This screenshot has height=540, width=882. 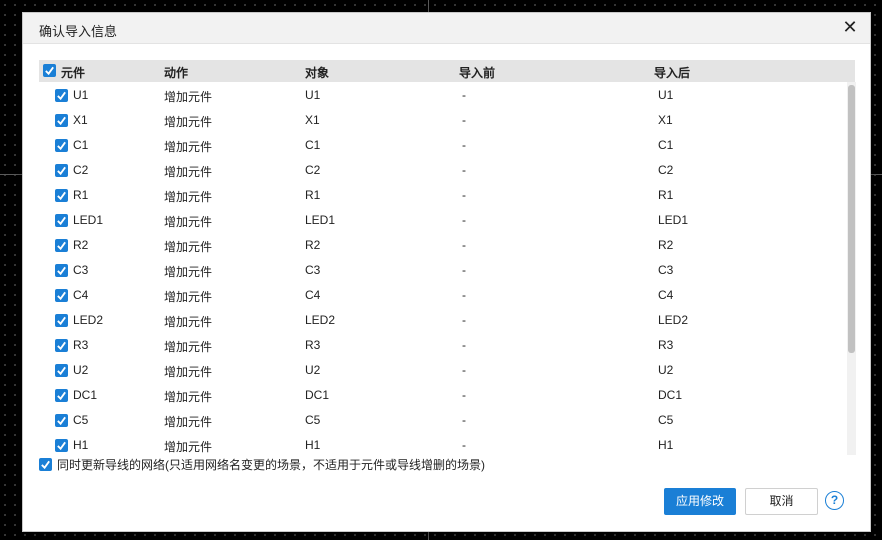 I want to click on cell-object: C3, so click(x=313, y=270).